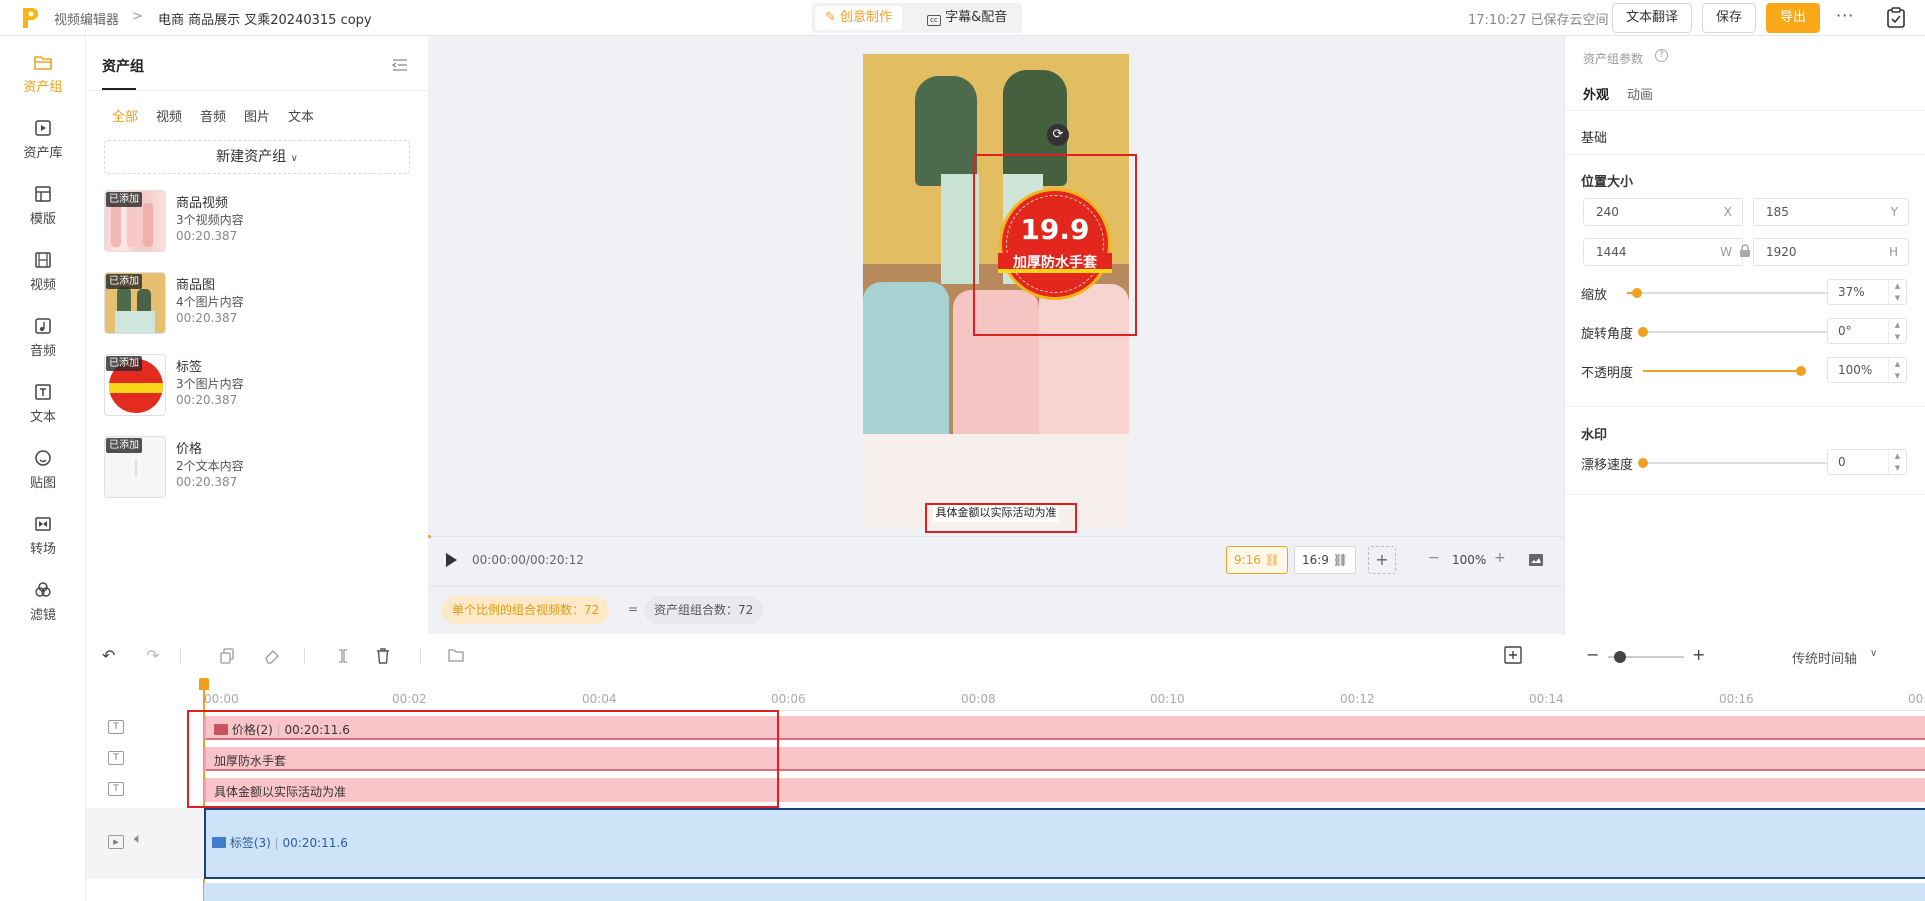 Image resolution: width=1925 pixels, height=901 pixels. What do you see at coordinates (1643, 463) in the screenshot?
I see `drift-speed-slider-knob` at bounding box center [1643, 463].